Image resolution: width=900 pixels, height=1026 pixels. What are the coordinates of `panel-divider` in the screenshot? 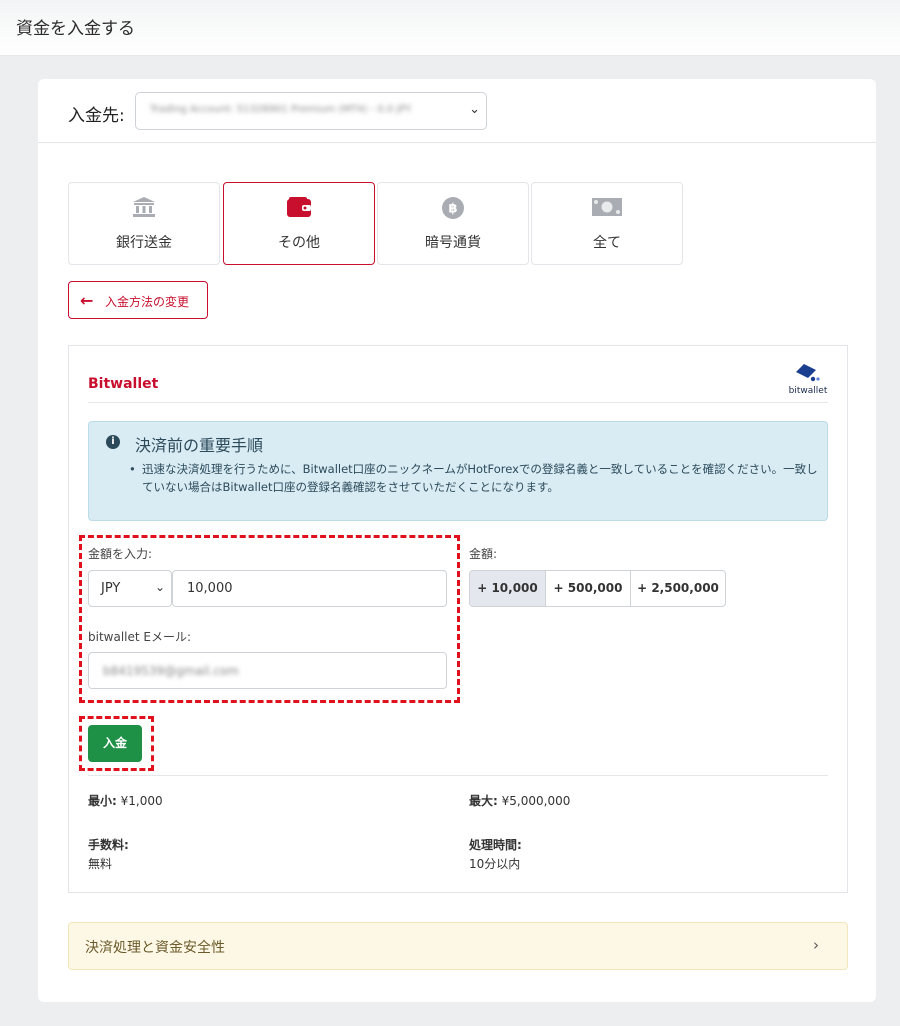 It's located at (458, 402).